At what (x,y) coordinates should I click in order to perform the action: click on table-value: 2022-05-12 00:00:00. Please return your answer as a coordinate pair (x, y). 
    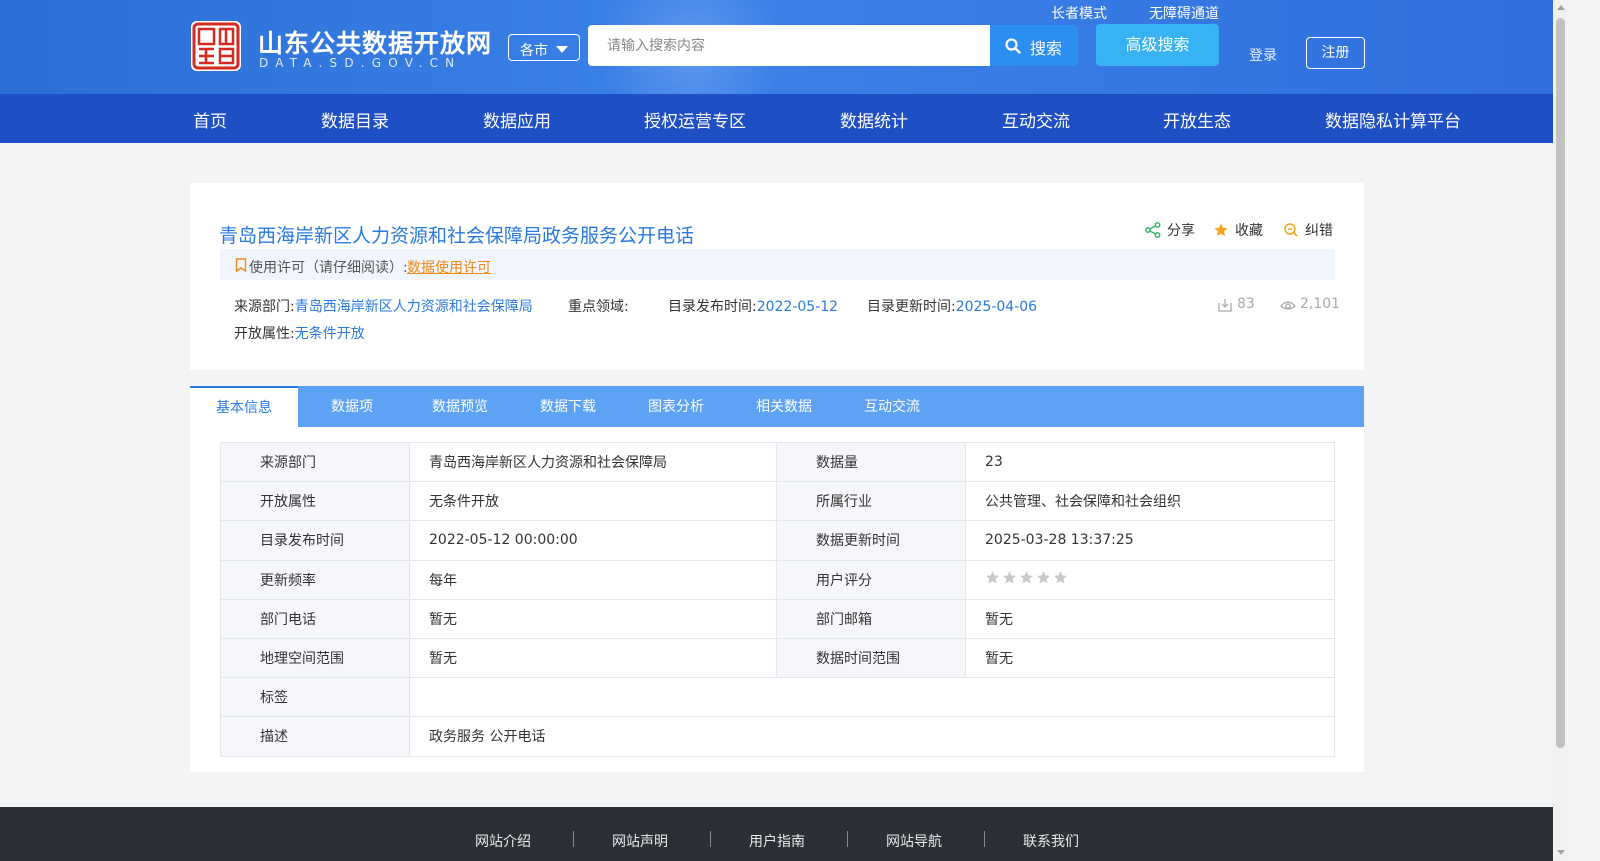
    Looking at the image, I should click on (593, 540).